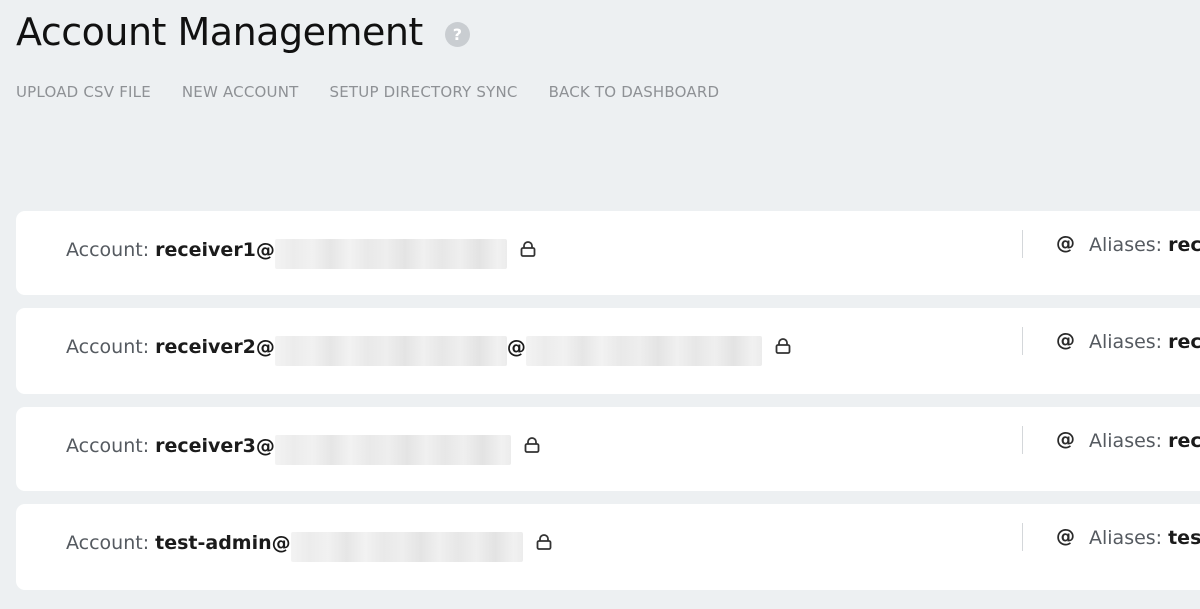 The width and height of the screenshot is (1200, 609). I want to click on alias-block: @ Aliases: test, so click(1128, 538).